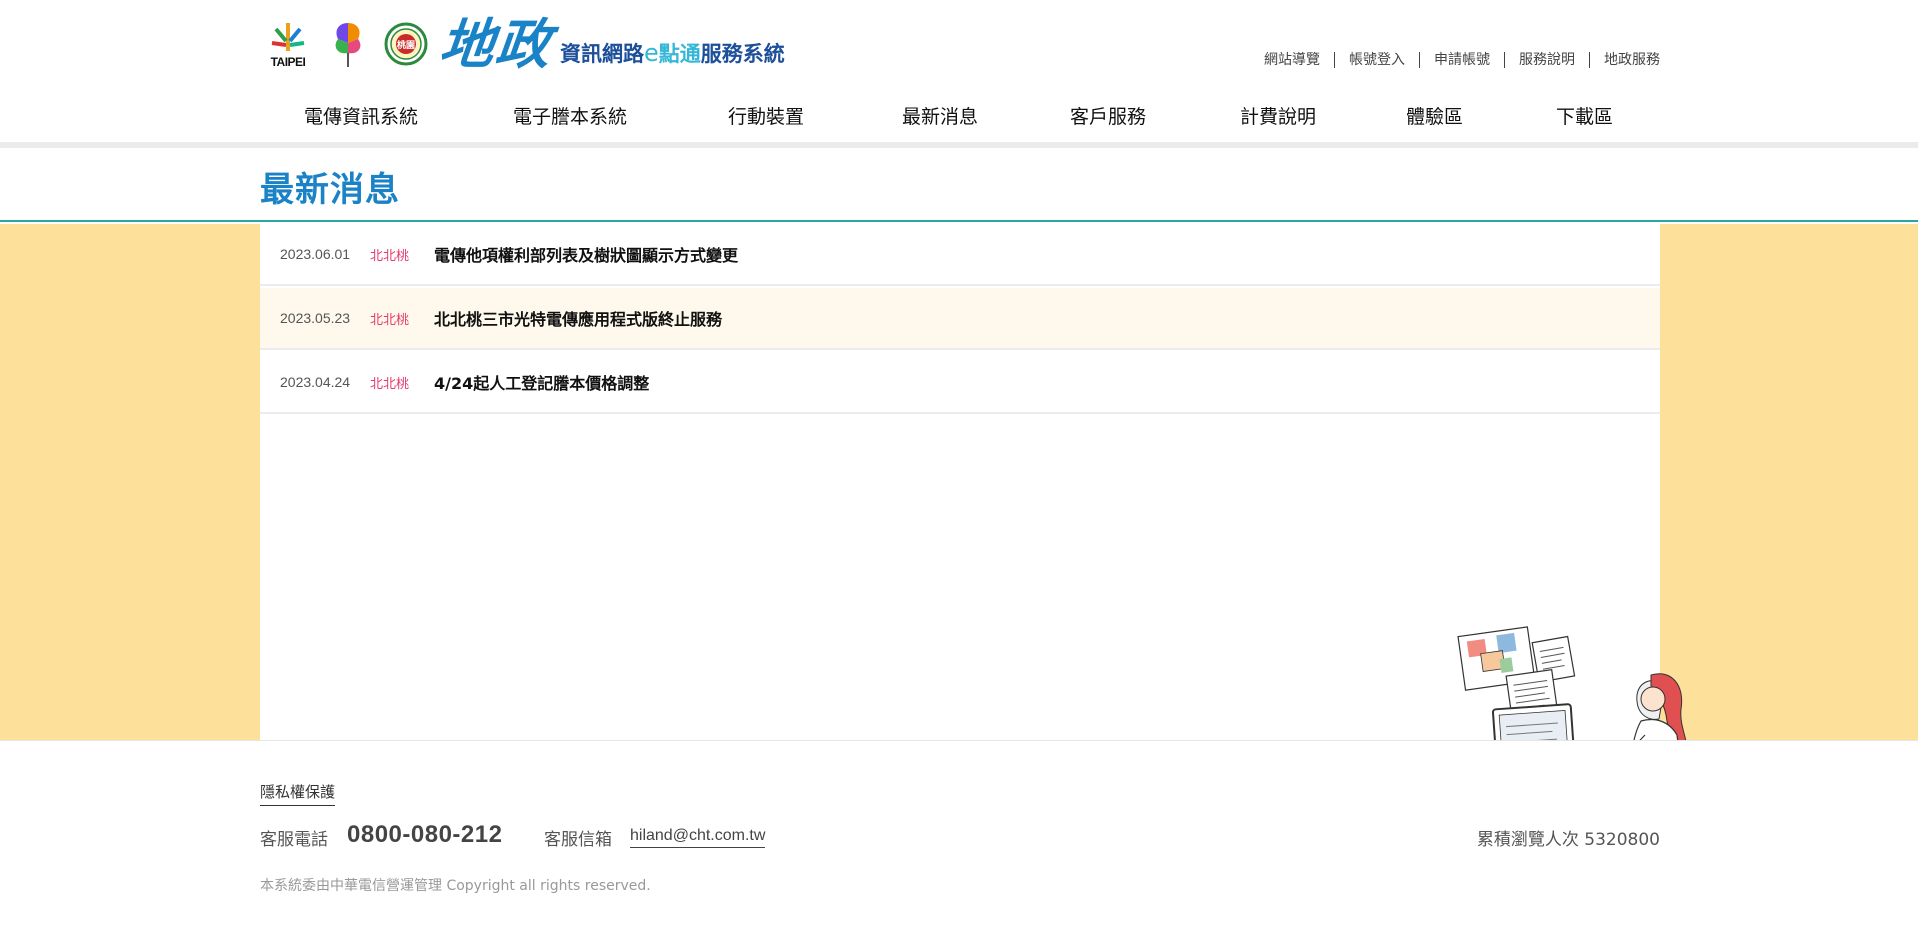  I want to click on nav-e-transcript: 電子謄本系統, so click(570, 115).